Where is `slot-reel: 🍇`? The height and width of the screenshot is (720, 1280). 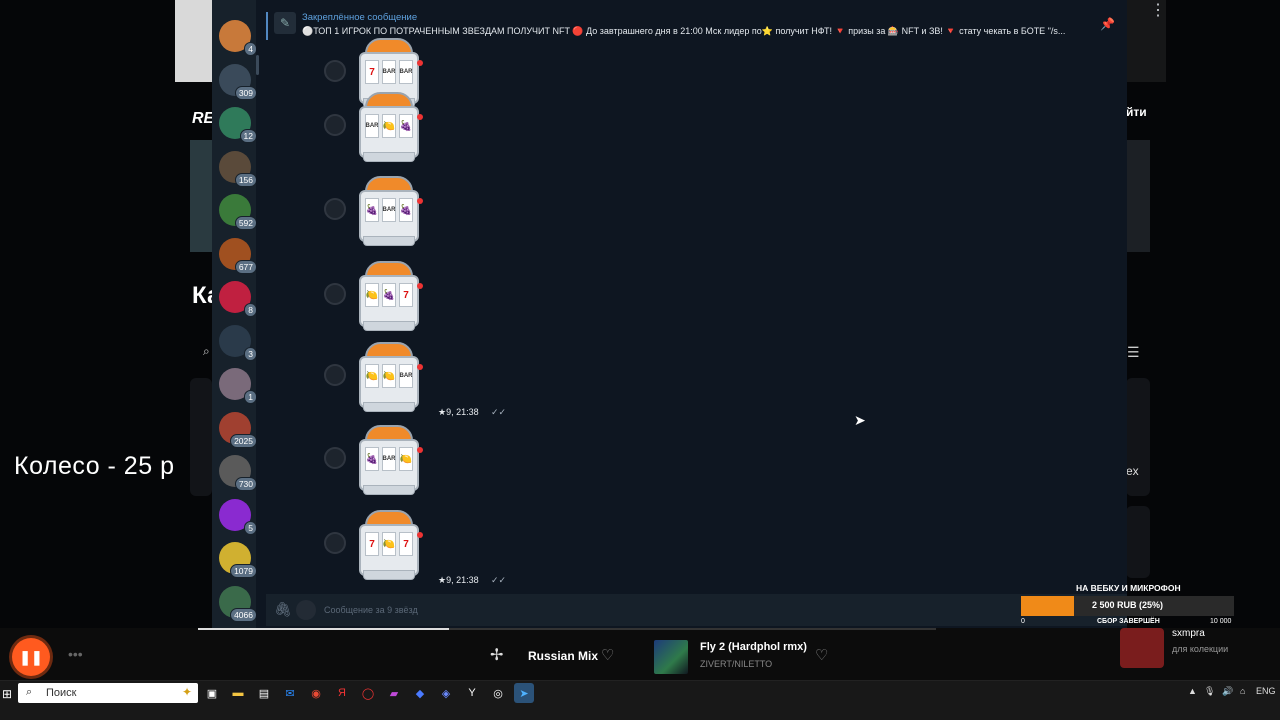
slot-reel: 🍇 is located at coordinates (406, 210).